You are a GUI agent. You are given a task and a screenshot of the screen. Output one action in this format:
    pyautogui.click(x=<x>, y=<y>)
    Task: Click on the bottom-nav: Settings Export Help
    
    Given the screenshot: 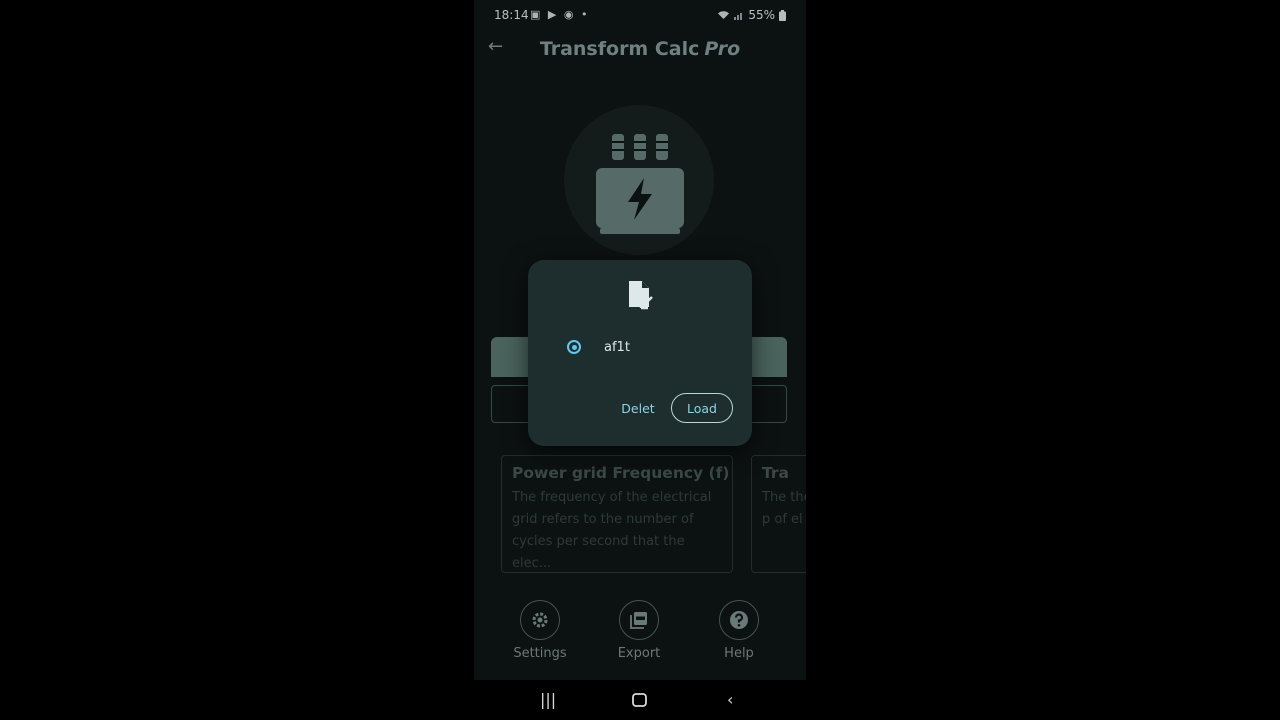 What is the action you would take?
    pyautogui.click(x=640, y=635)
    